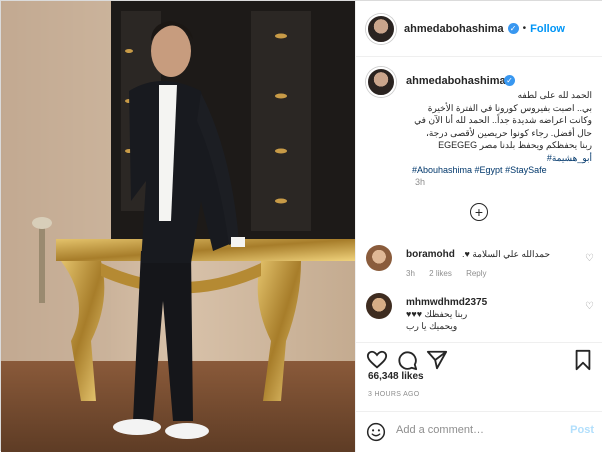 This screenshot has height=452, width=602. What do you see at coordinates (396, 376) in the screenshot?
I see `likes-count: 66,348 likes` at bounding box center [396, 376].